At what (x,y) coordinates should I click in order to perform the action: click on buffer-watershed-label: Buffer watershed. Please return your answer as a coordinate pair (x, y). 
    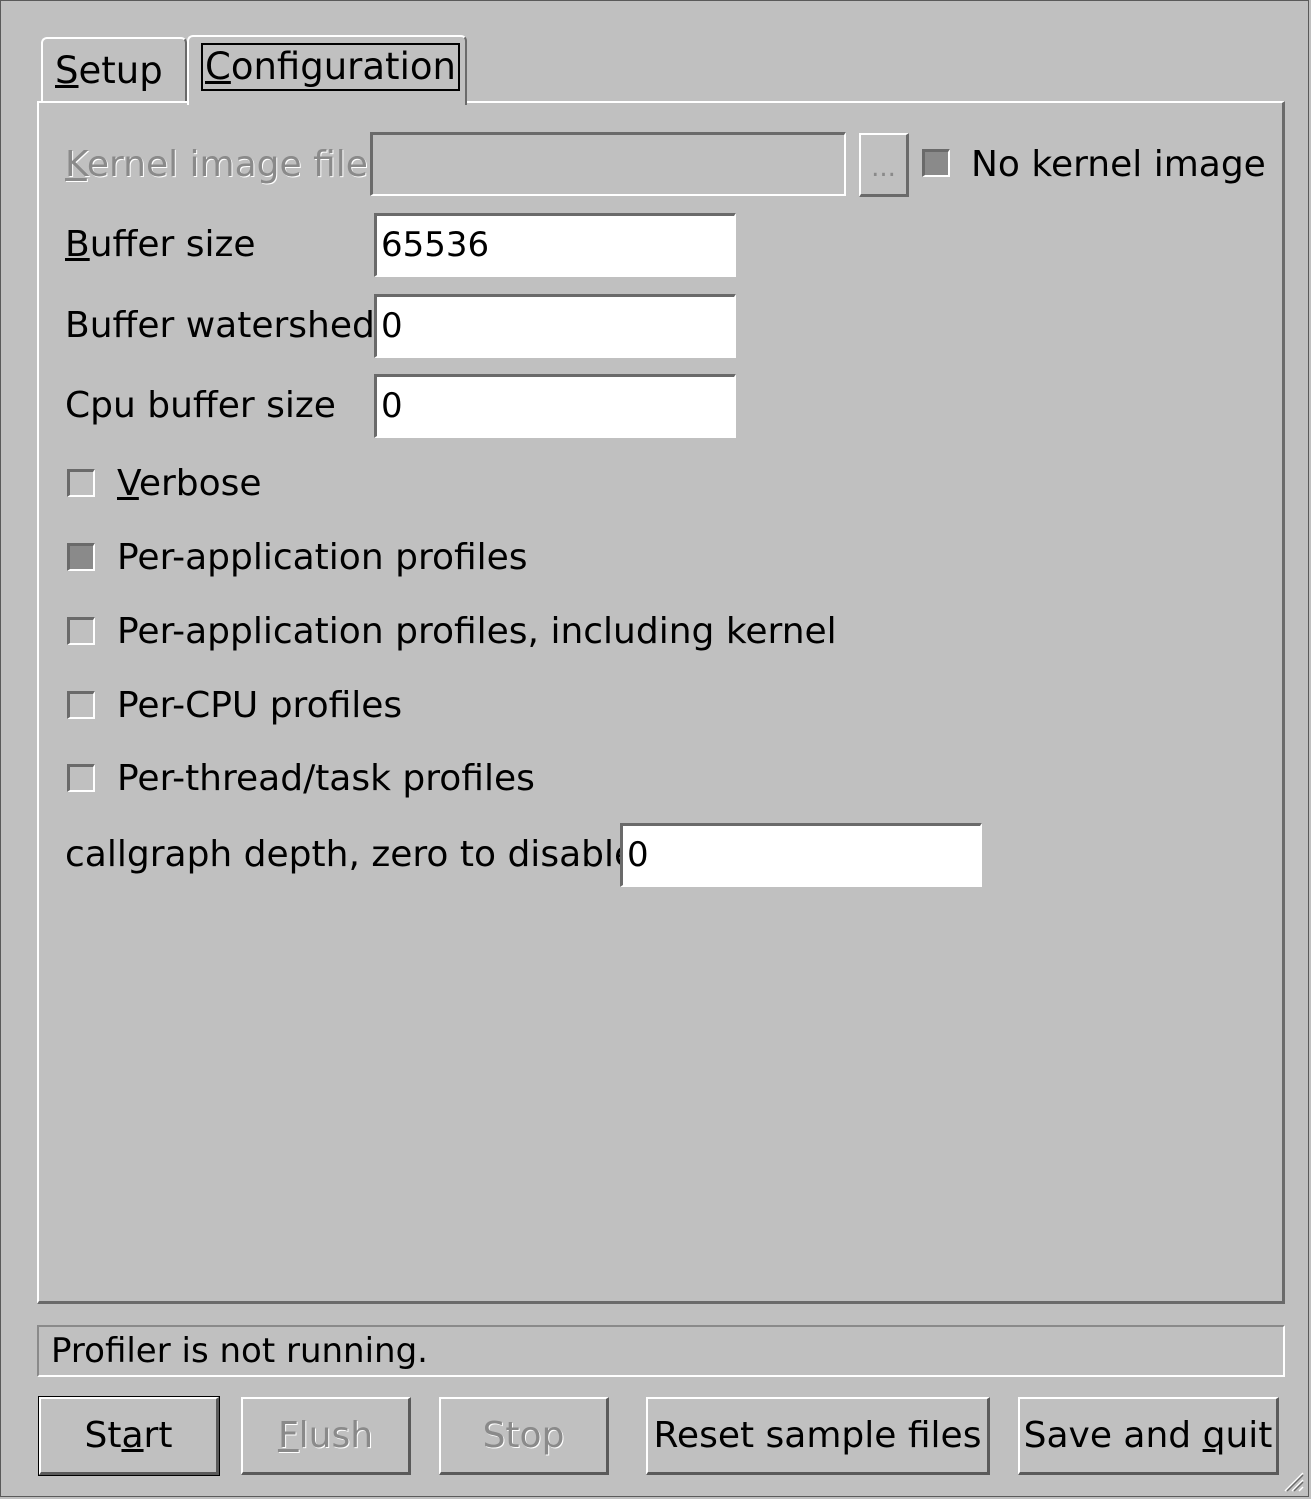
    Looking at the image, I should click on (220, 325).